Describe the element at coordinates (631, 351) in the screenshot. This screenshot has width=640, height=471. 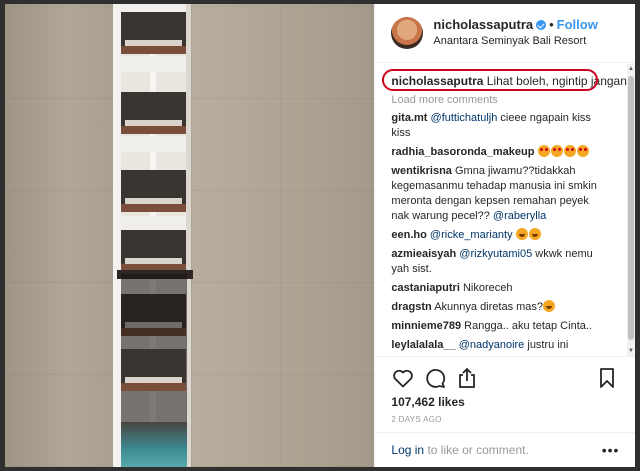
I see `scroll-down-arrow-icon: ▼` at that location.